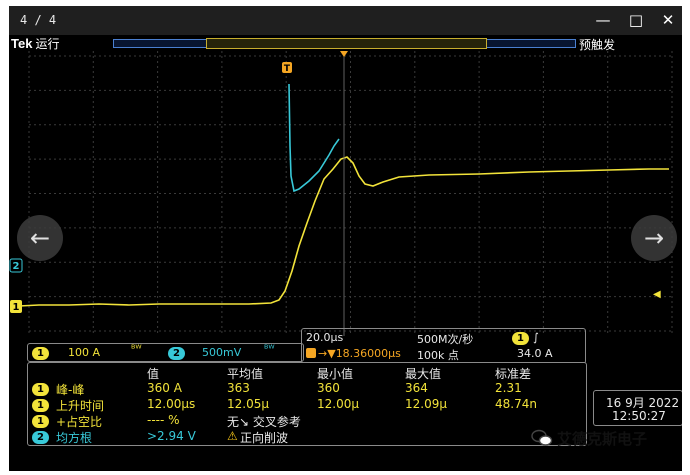  What do you see at coordinates (171, 404) in the screenshot?
I see `row-value: 12.00μs` at bounding box center [171, 404].